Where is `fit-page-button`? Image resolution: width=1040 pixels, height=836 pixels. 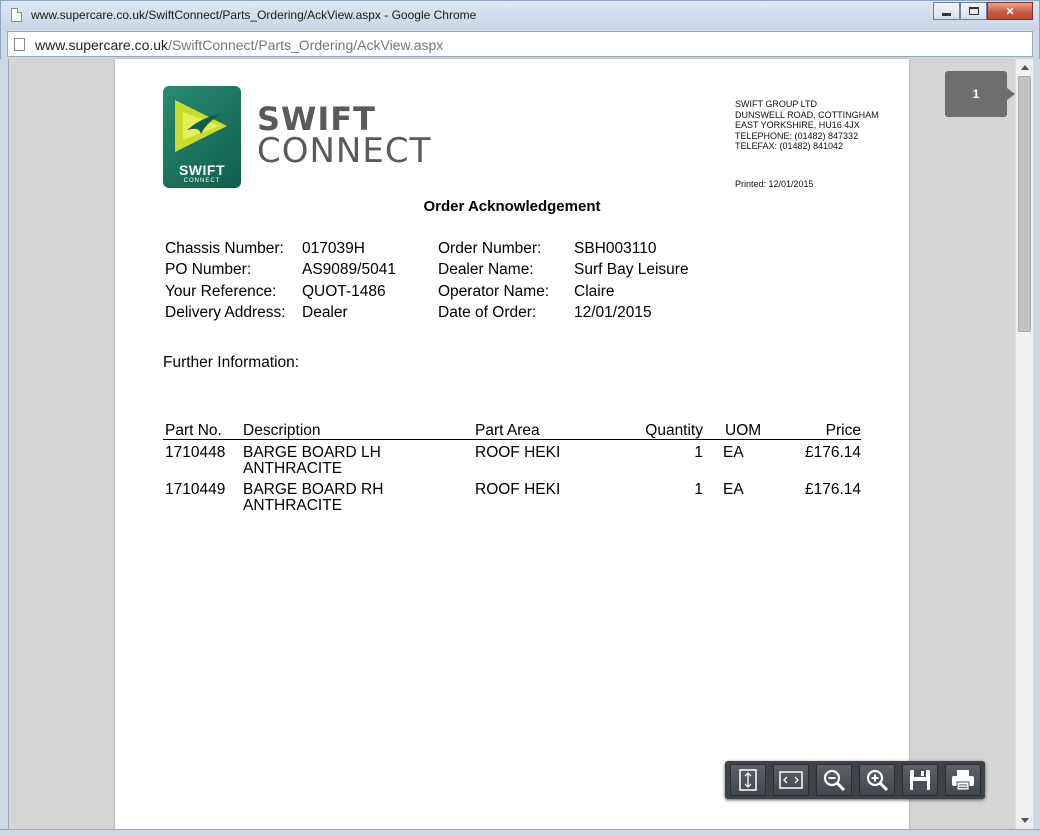
fit-page-button is located at coordinates (748, 780).